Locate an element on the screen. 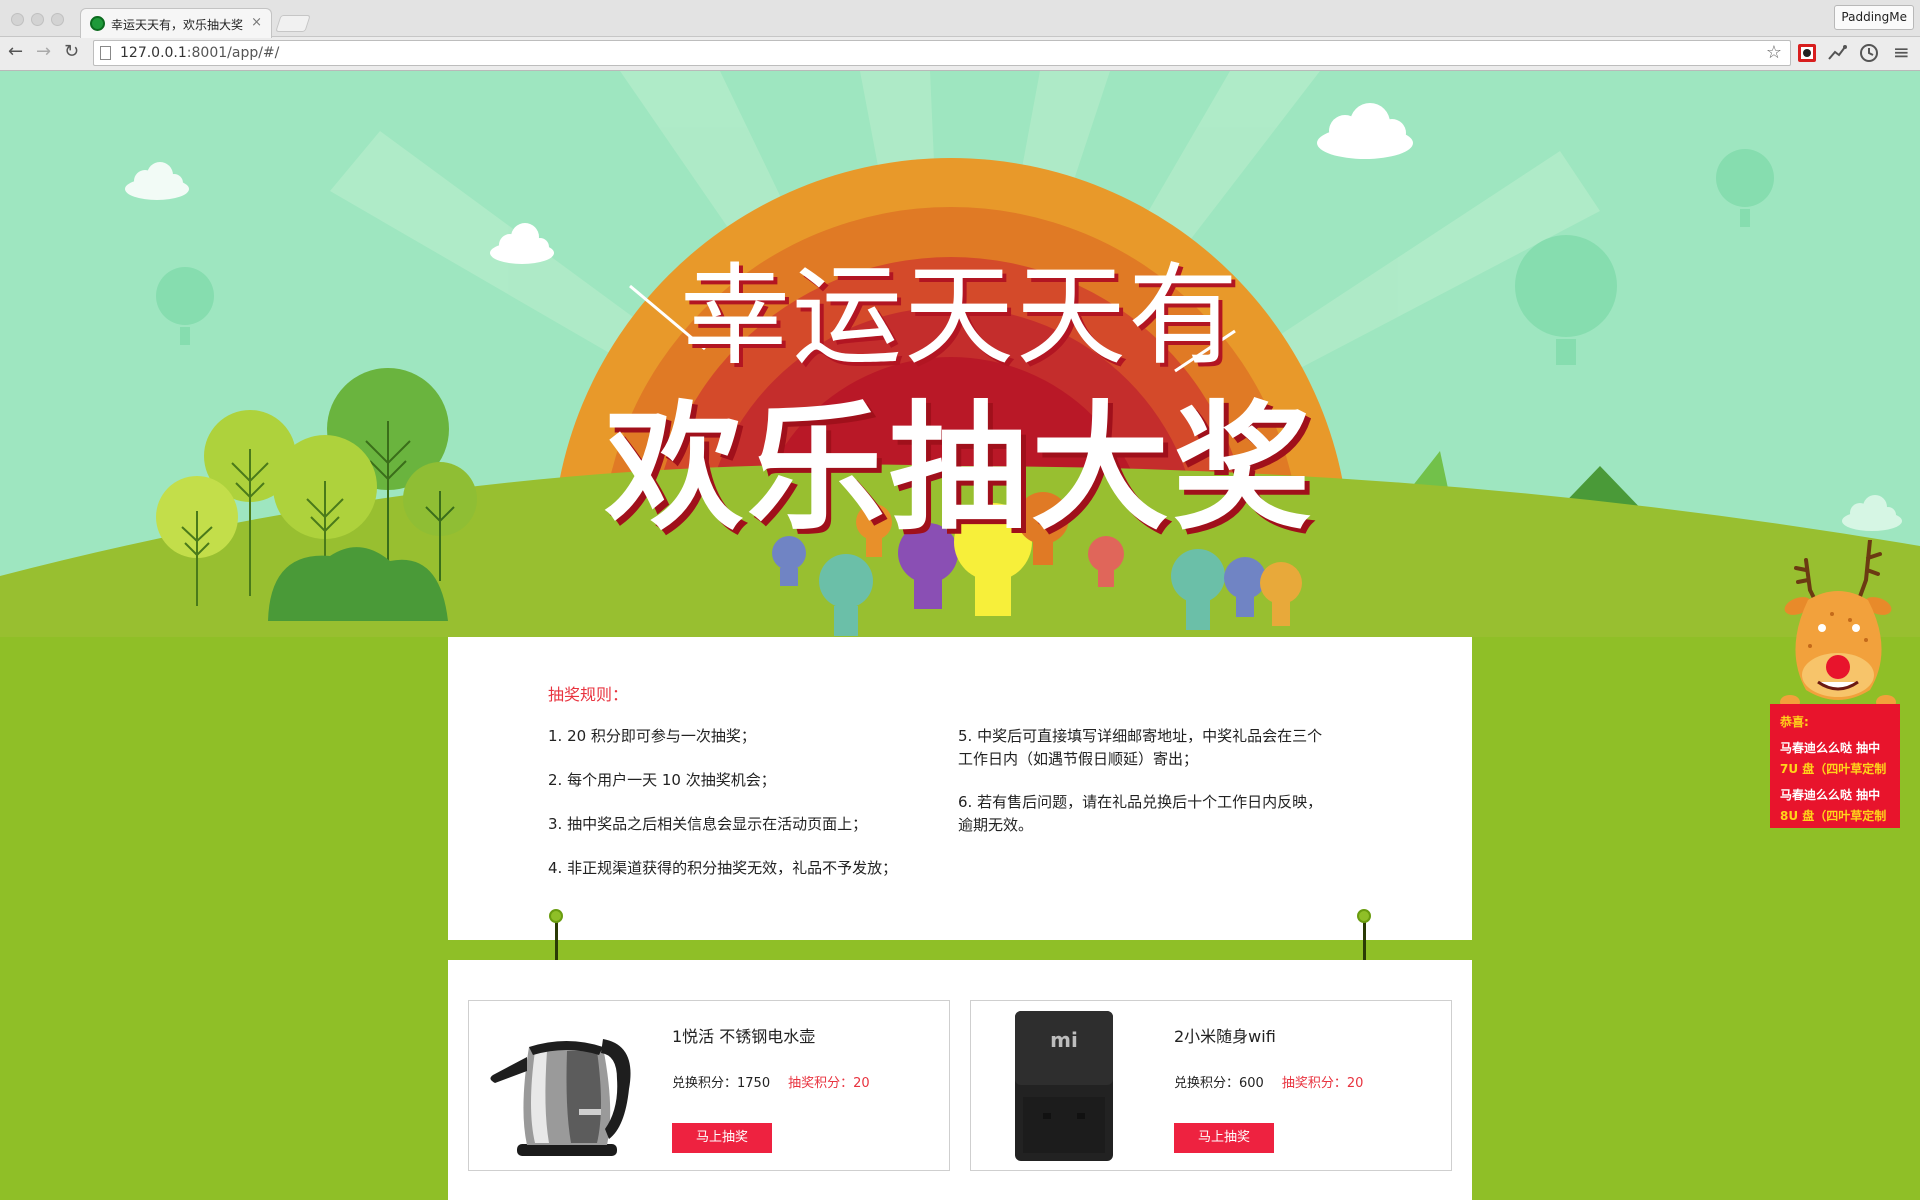 The width and height of the screenshot is (1920, 1200). url-path: :8001/app/#/ is located at coordinates (233, 53).